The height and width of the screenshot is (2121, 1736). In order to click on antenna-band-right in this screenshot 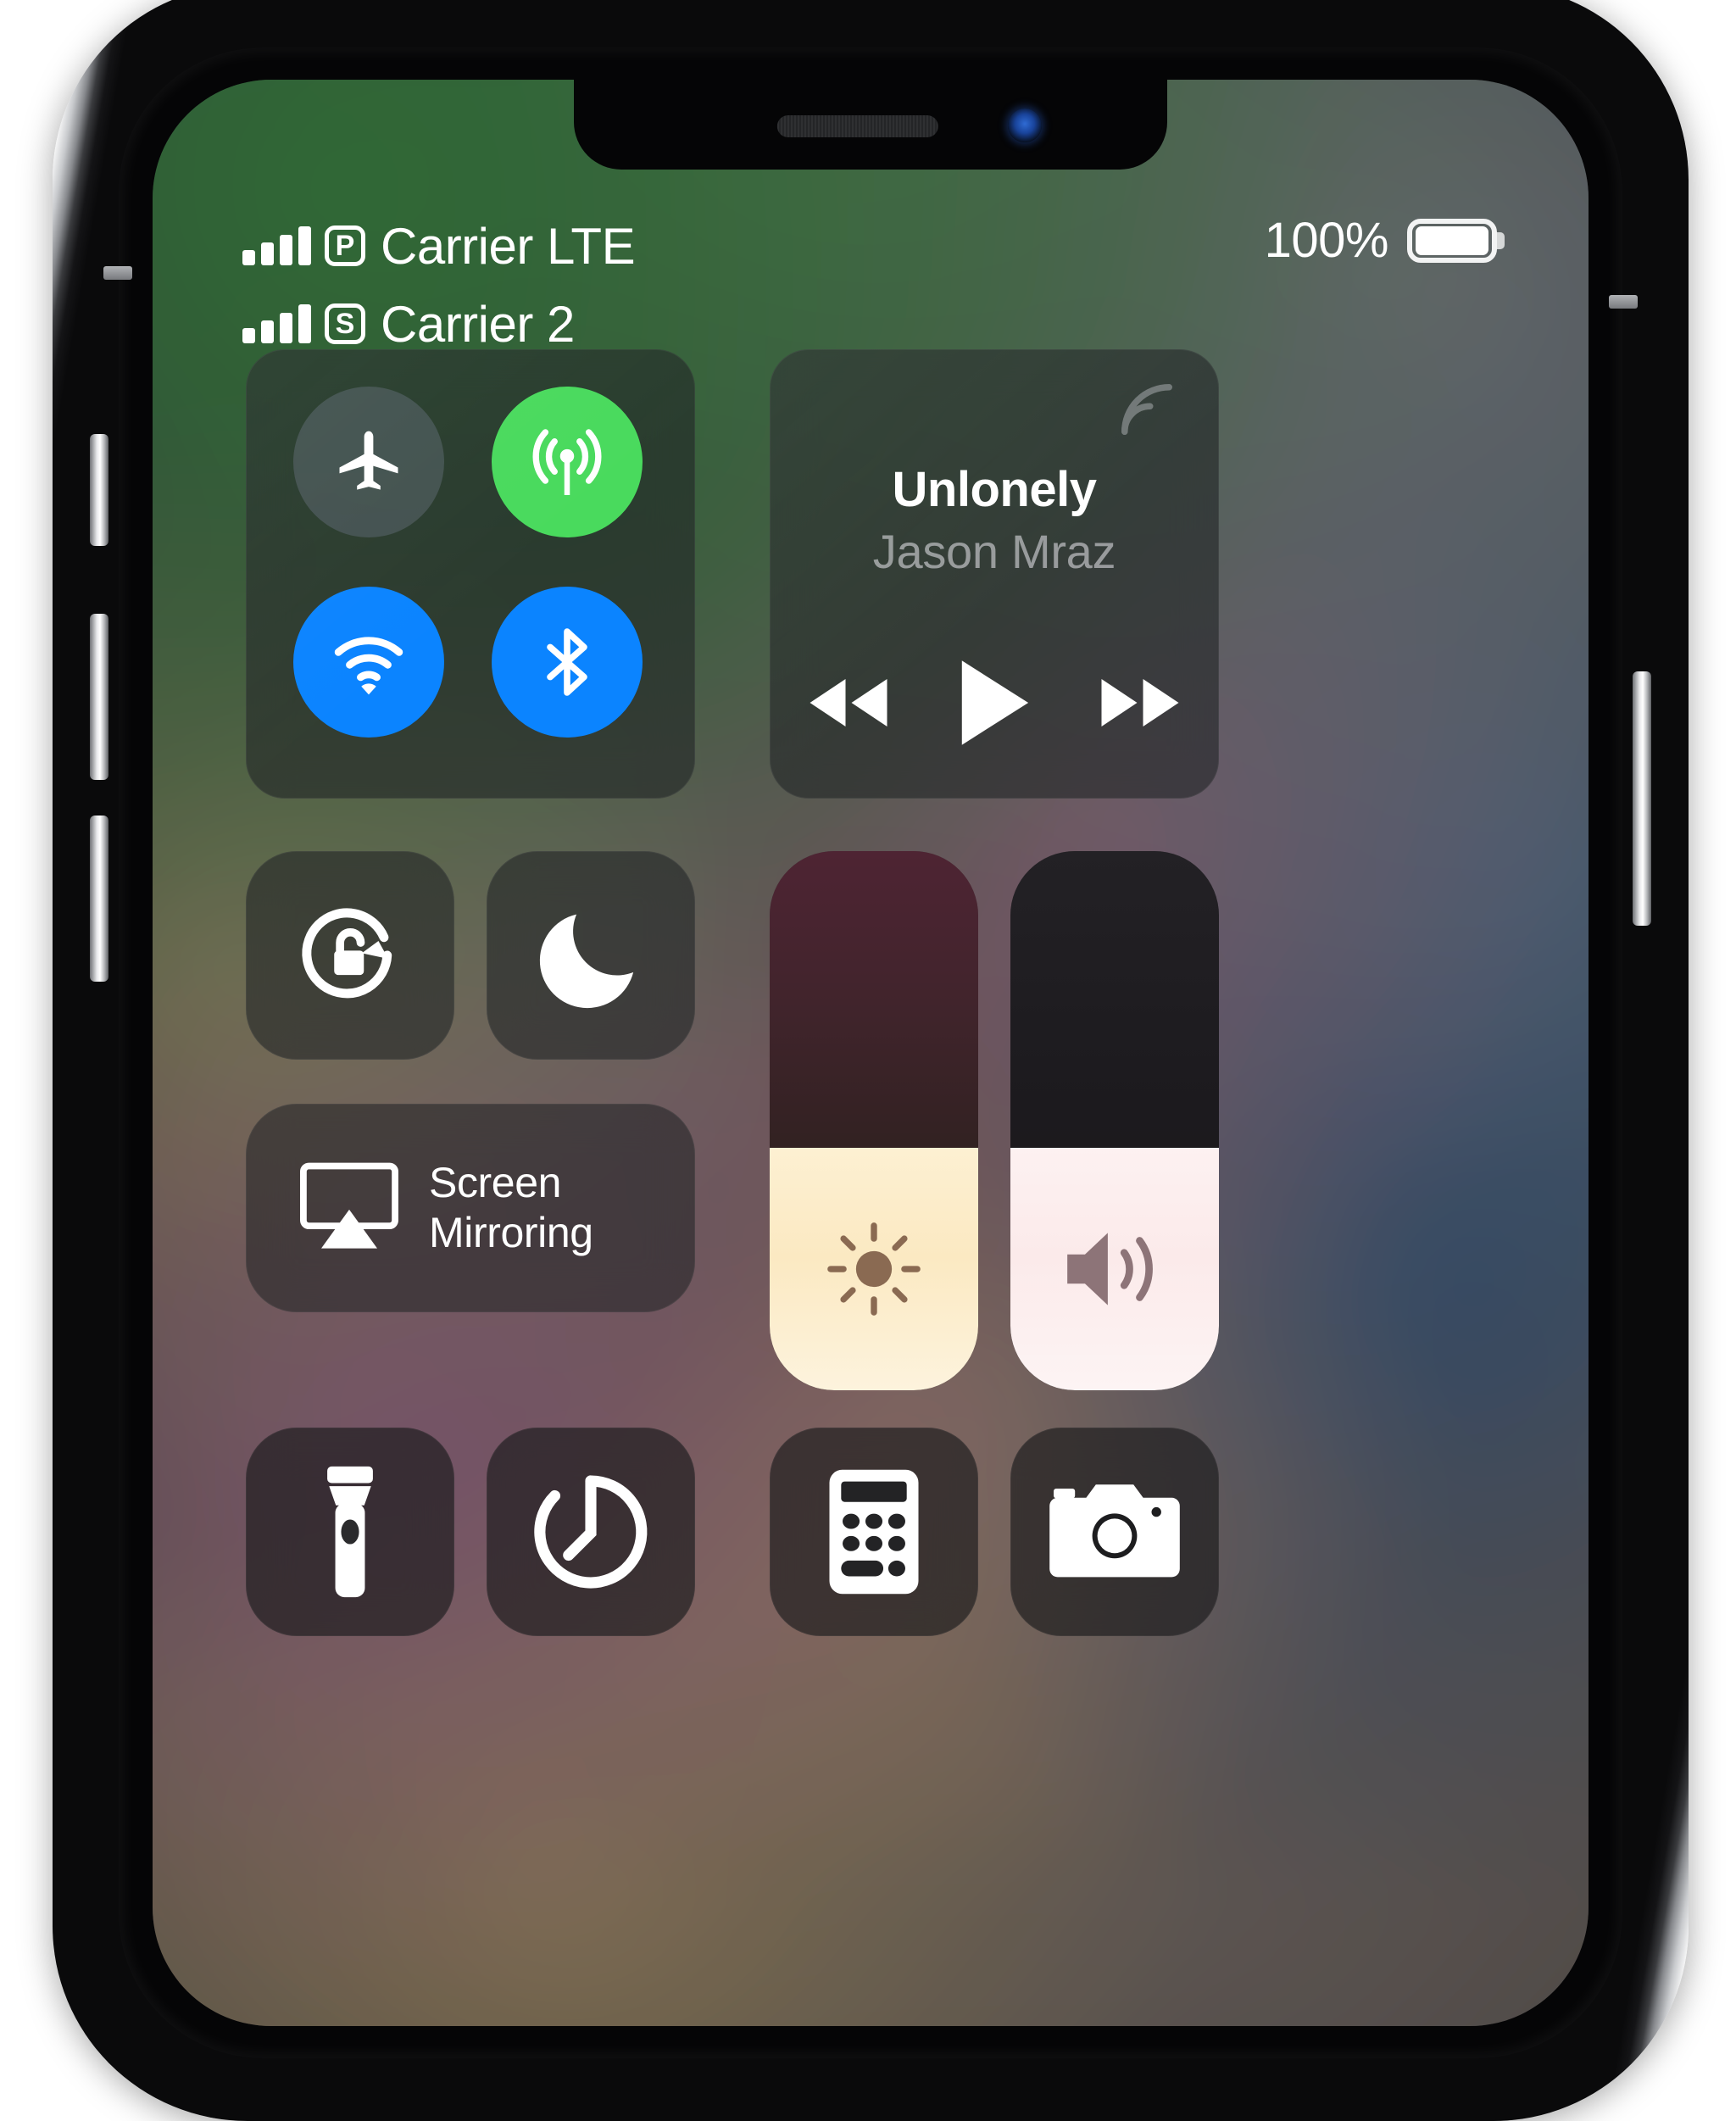, I will do `click(1623, 302)`.